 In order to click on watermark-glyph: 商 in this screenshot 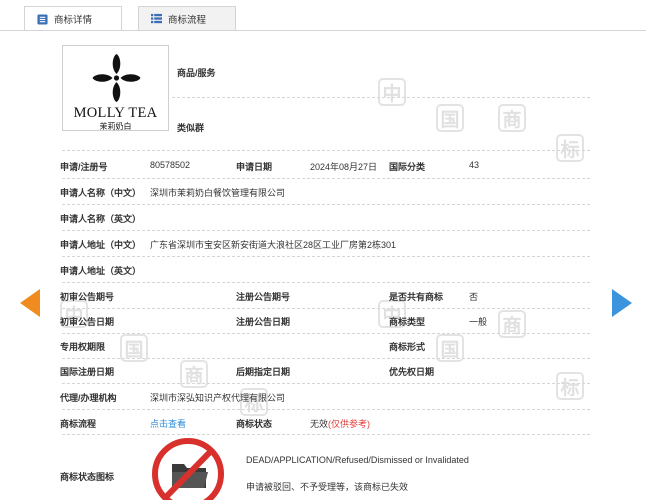, I will do `click(512, 118)`.